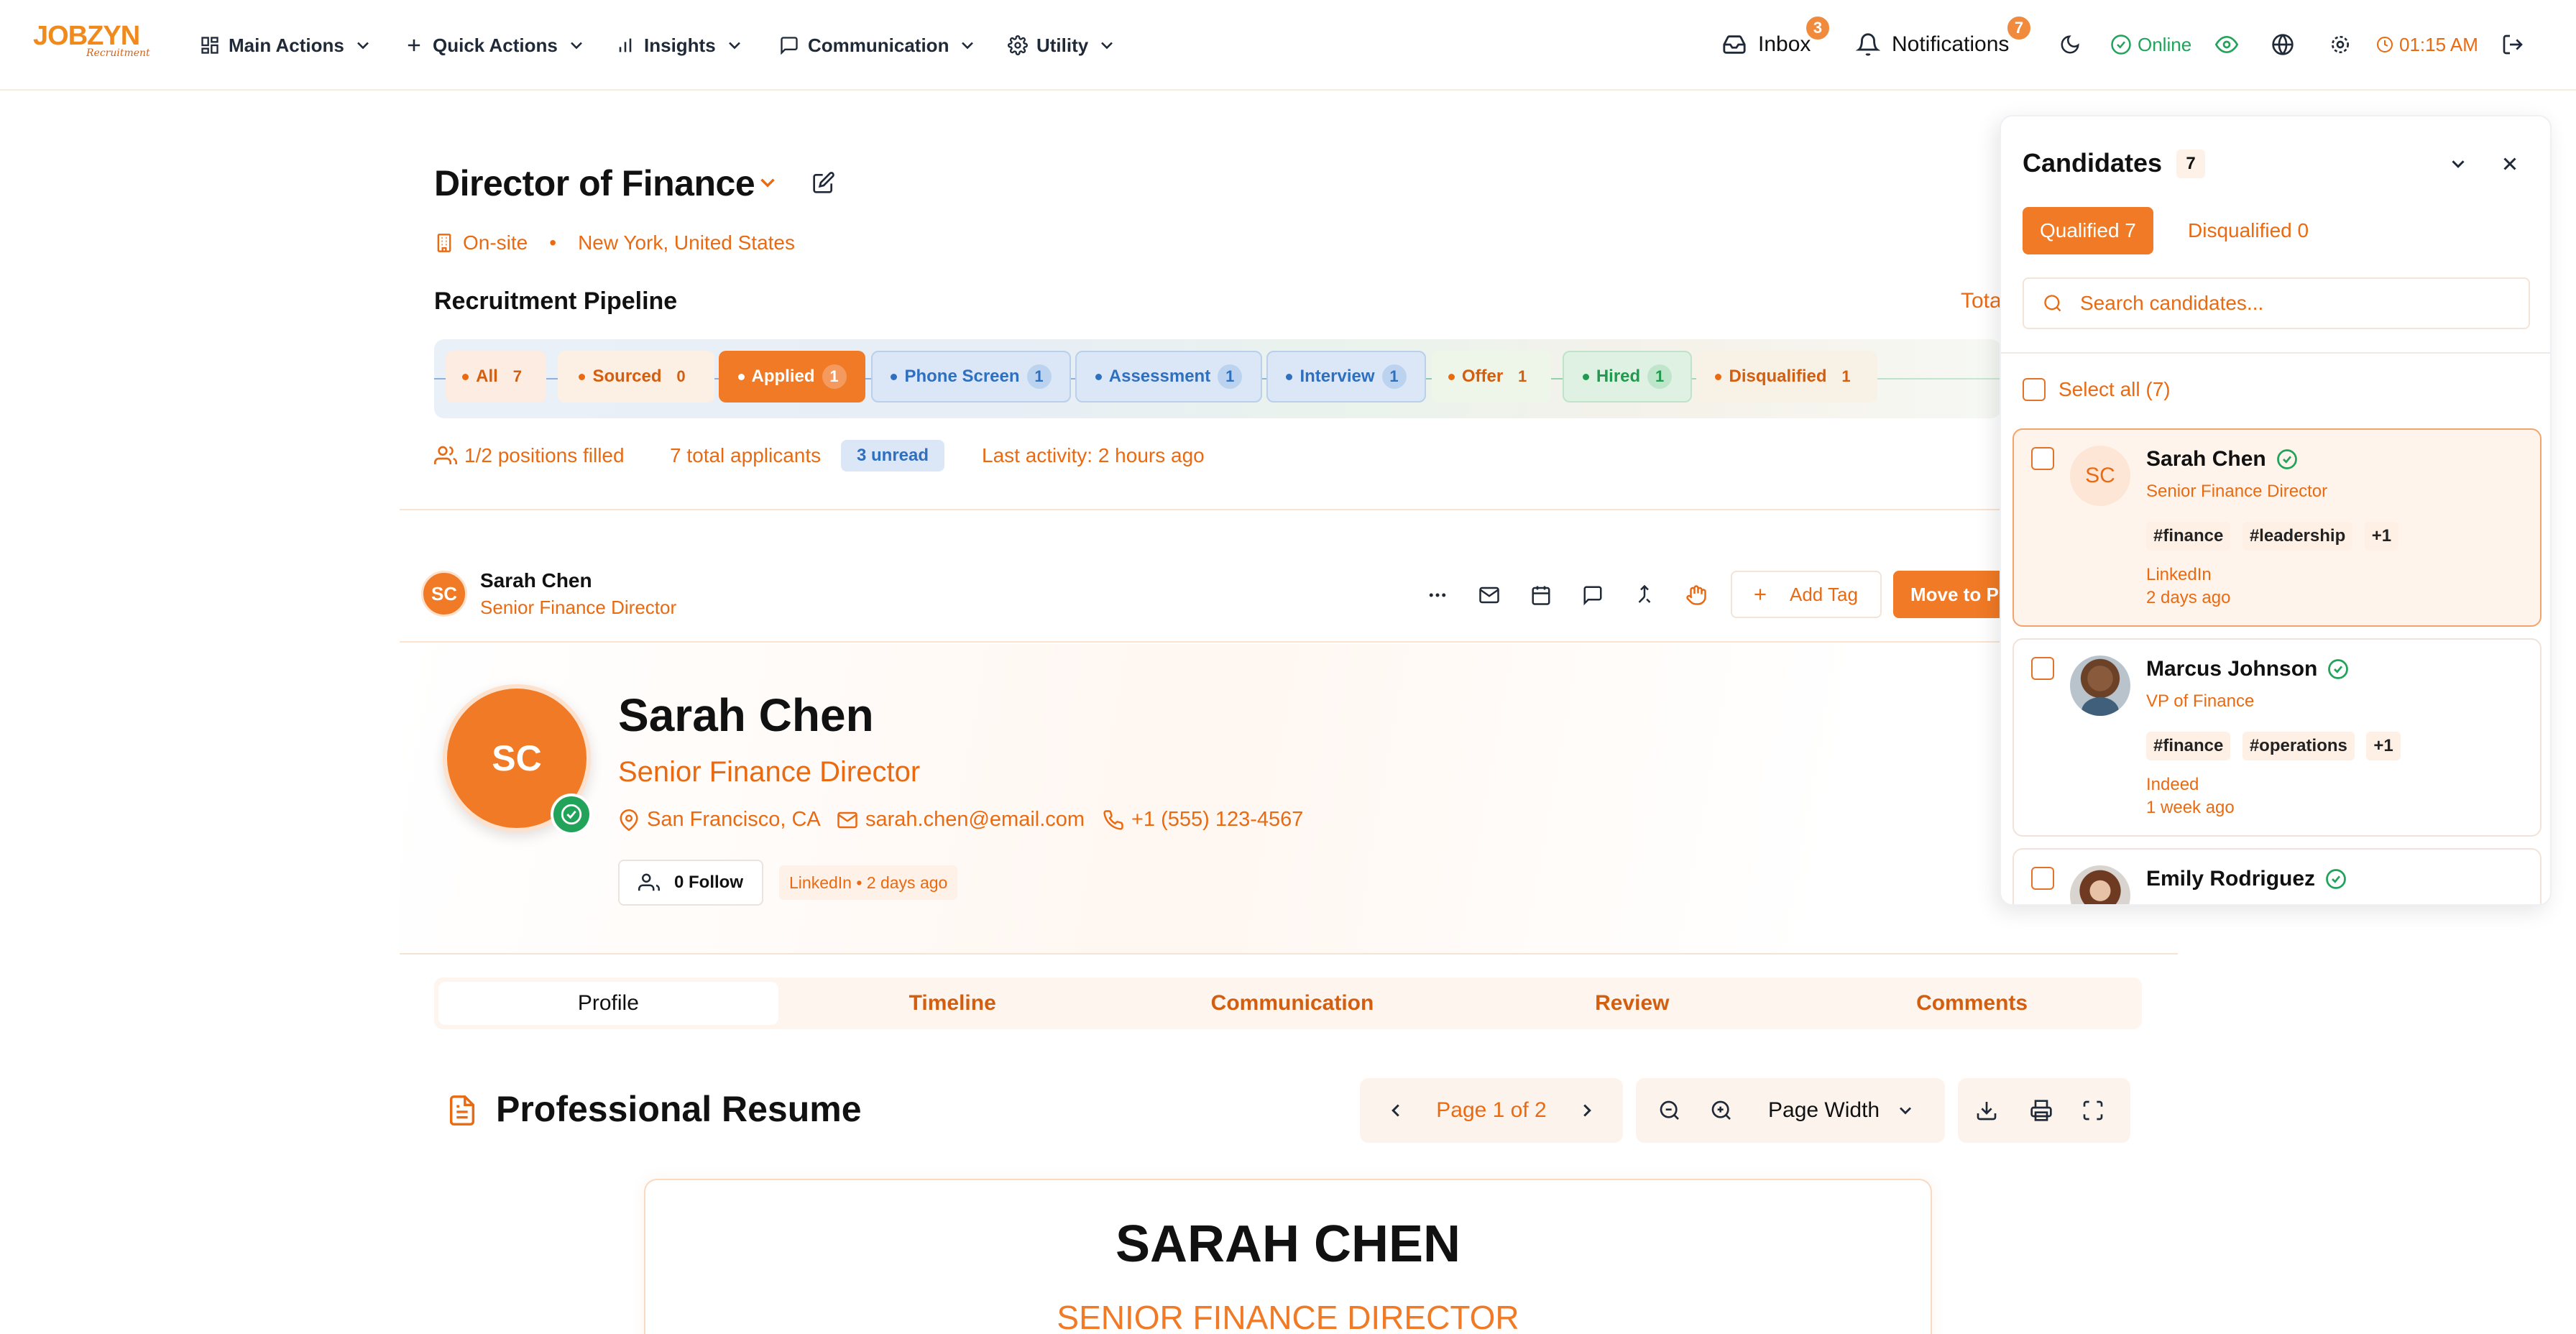 The height and width of the screenshot is (1334, 2576). I want to click on tab-disqualified: Disqualified 0, so click(2248, 230).